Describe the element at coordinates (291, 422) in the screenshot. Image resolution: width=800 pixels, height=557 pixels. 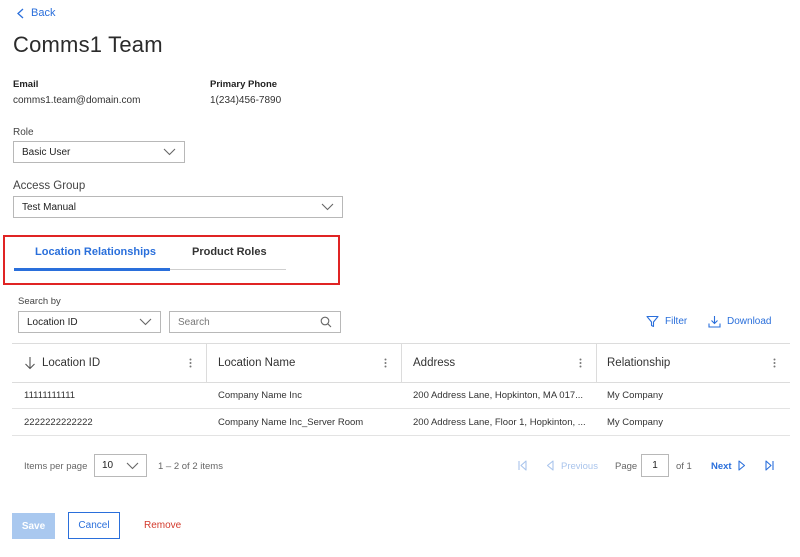
I see `cell-location-name: Company Name Inc_Server Room` at that location.